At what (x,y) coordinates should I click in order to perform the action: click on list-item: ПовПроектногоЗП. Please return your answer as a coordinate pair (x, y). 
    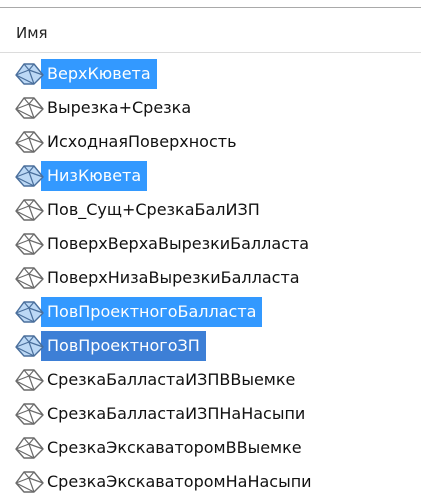
    Looking at the image, I should click on (217, 346).